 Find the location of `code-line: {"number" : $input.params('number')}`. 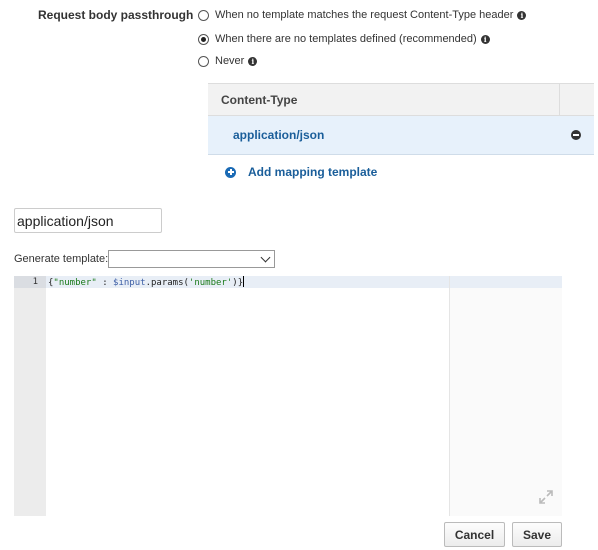

code-line: {"number" : $input.params('number')} is located at coordinates (146, 282).